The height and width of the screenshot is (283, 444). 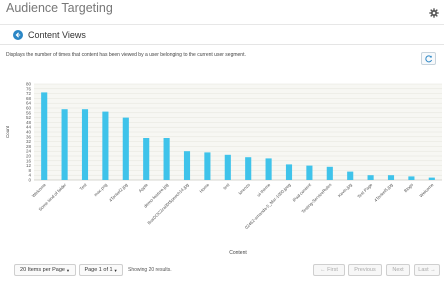 I want to click on section-title: Content Views, so click(x=57, y=35).